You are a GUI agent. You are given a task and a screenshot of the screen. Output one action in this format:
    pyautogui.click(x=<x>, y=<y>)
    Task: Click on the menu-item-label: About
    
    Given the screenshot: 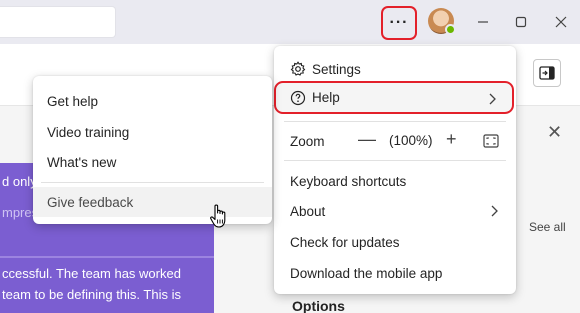 What is the action you would take?
    pyautogui.click(x=308, y=211)
    